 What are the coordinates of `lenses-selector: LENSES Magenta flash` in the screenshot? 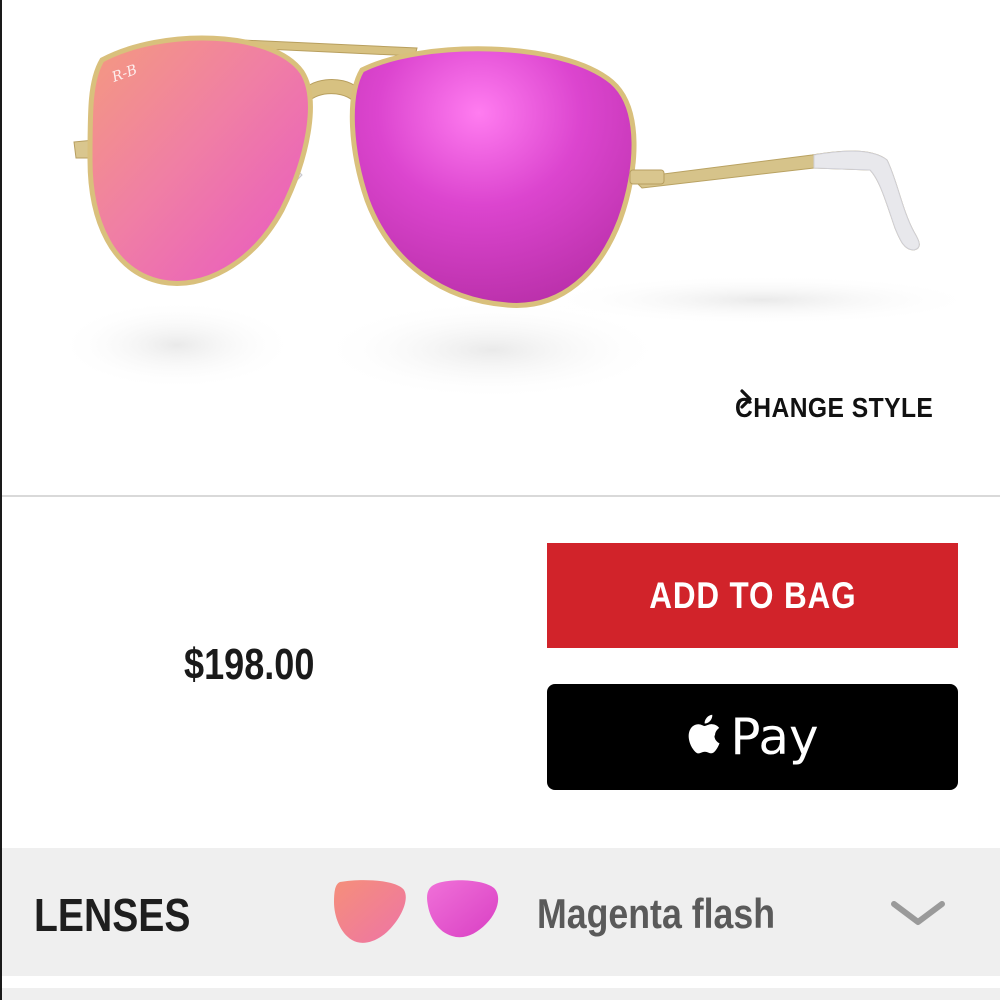 It's located at (501, 912).